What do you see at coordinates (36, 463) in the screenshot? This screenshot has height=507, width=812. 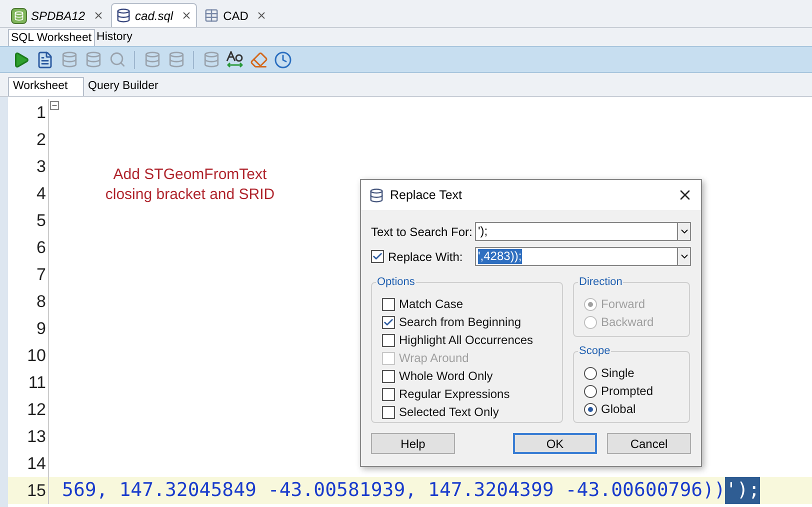 I see `line-number: 14` at bounding box center [36, 463].